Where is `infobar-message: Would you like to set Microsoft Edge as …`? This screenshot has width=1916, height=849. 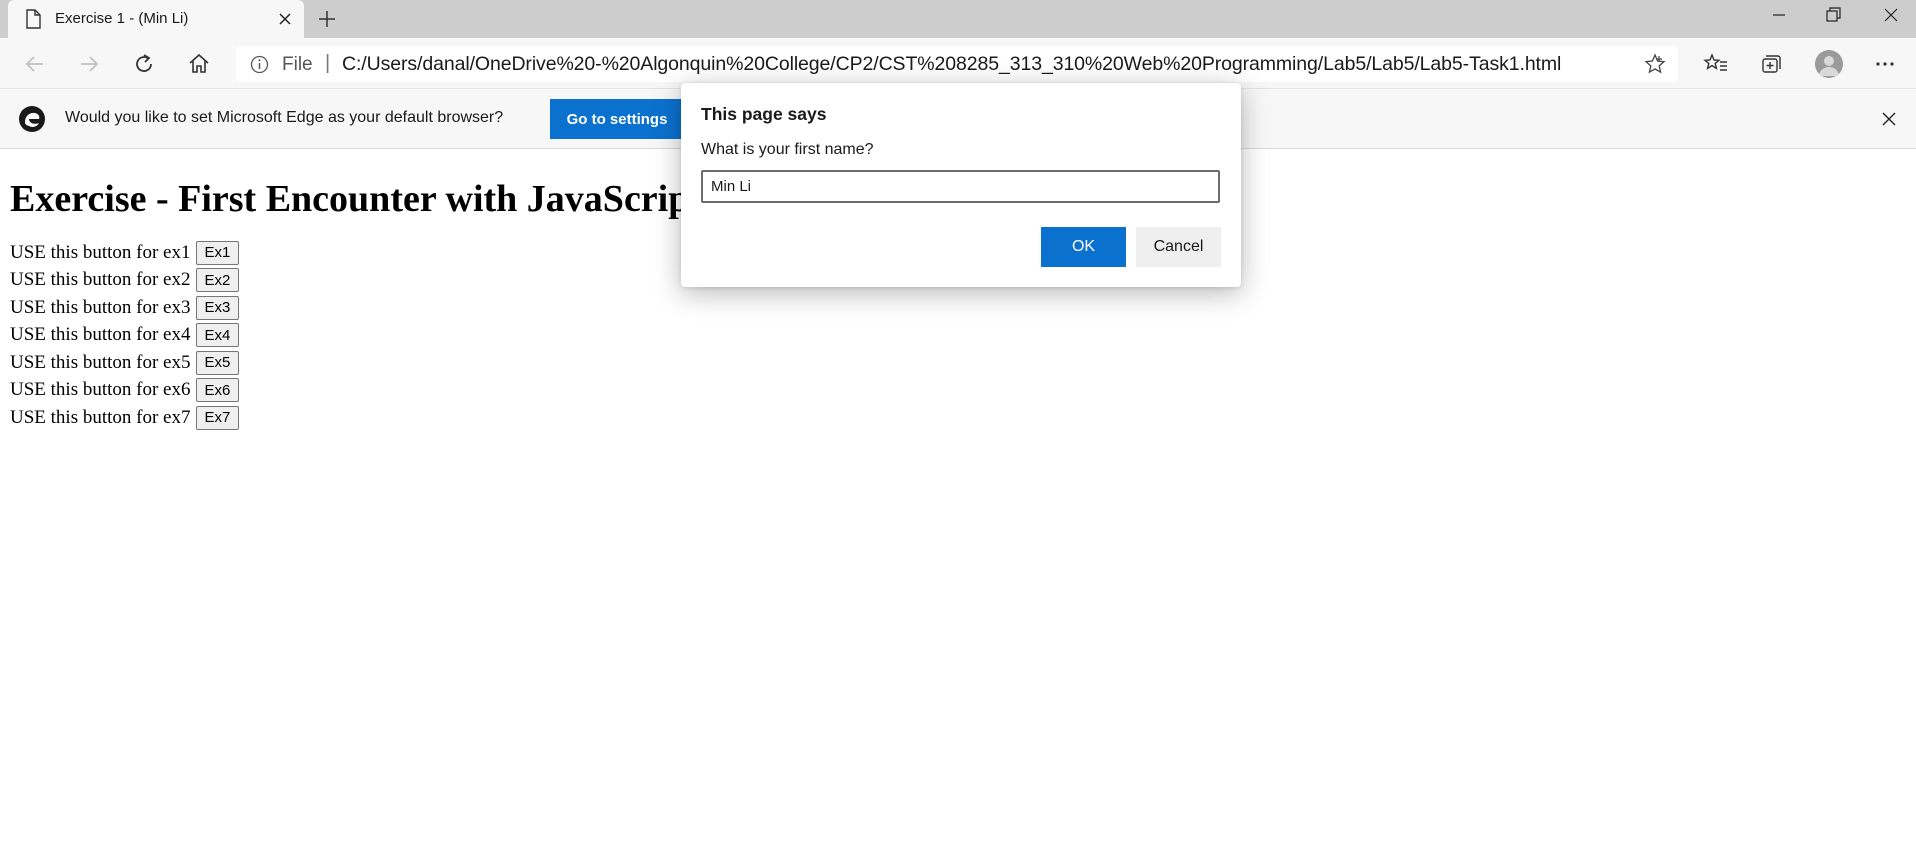 infobar-message: Would you like to set Microsoft Edge as … is located at coordinates (284, 117).